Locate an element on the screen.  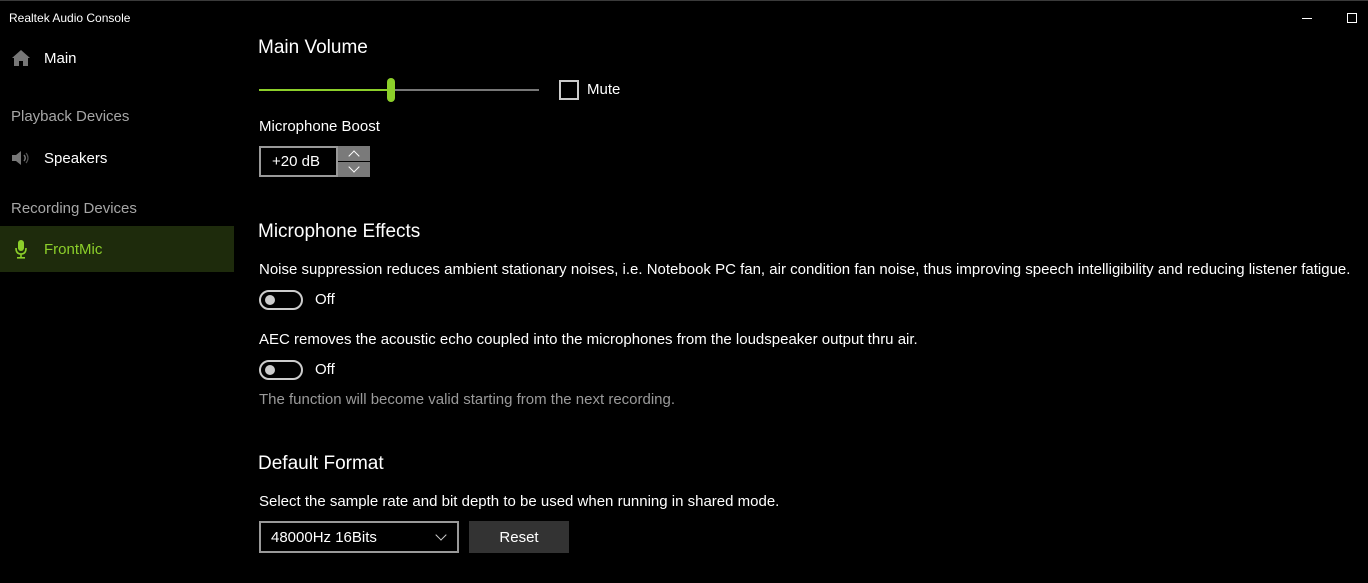
home-icon is located at coordinates (21, 58).